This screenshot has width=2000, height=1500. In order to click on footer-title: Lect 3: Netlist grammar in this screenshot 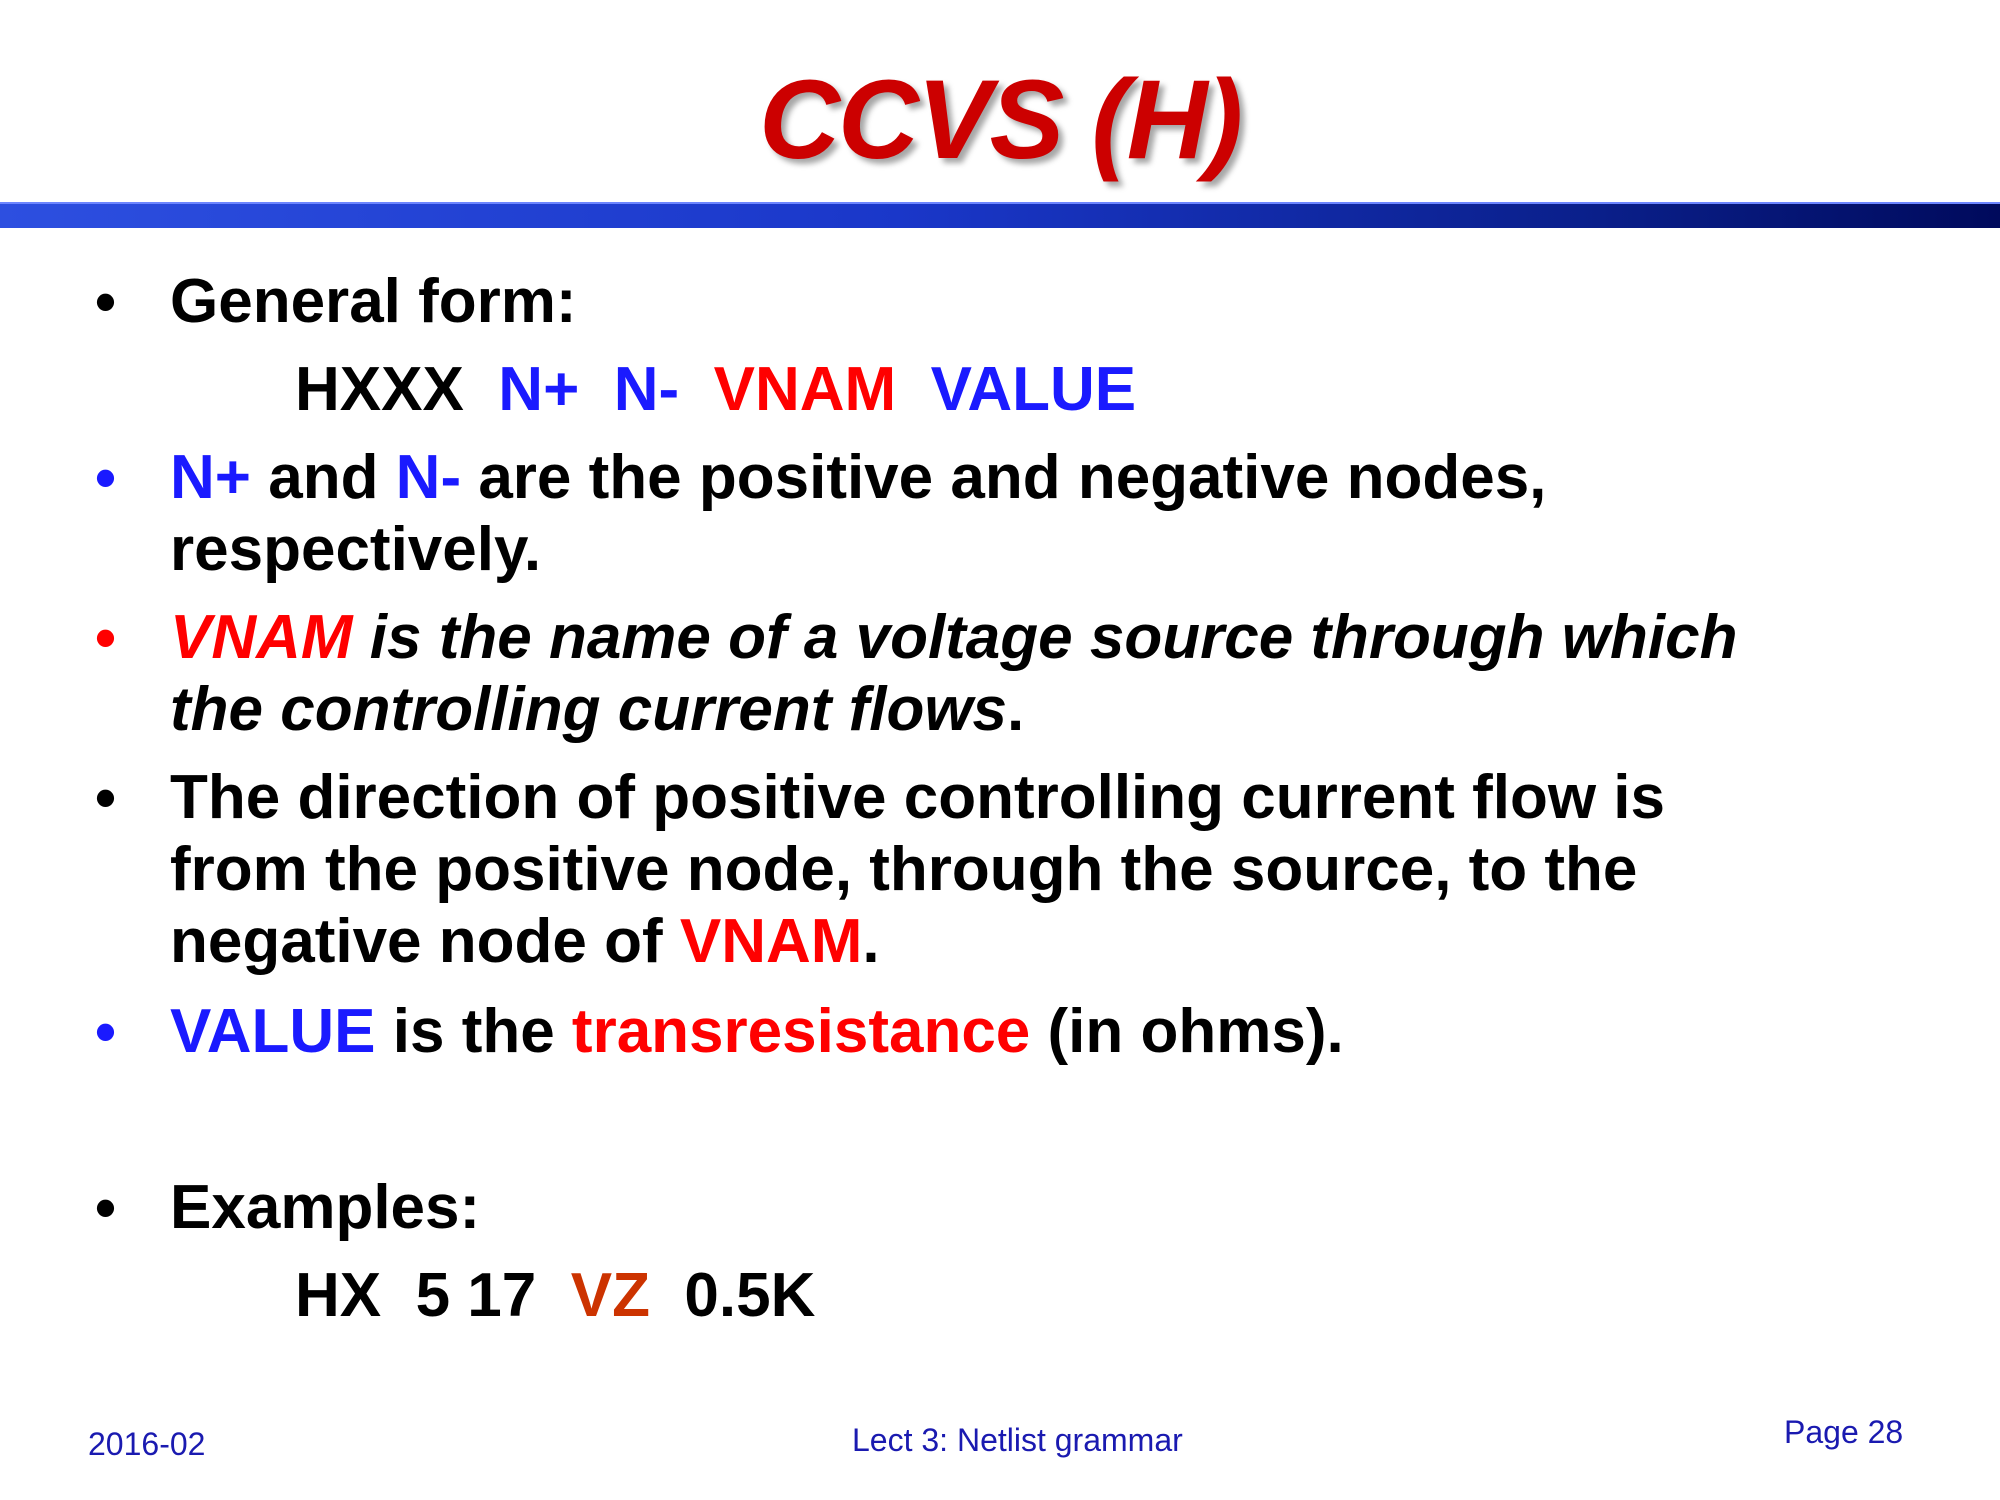, I will do `click(1017, 1440)`.